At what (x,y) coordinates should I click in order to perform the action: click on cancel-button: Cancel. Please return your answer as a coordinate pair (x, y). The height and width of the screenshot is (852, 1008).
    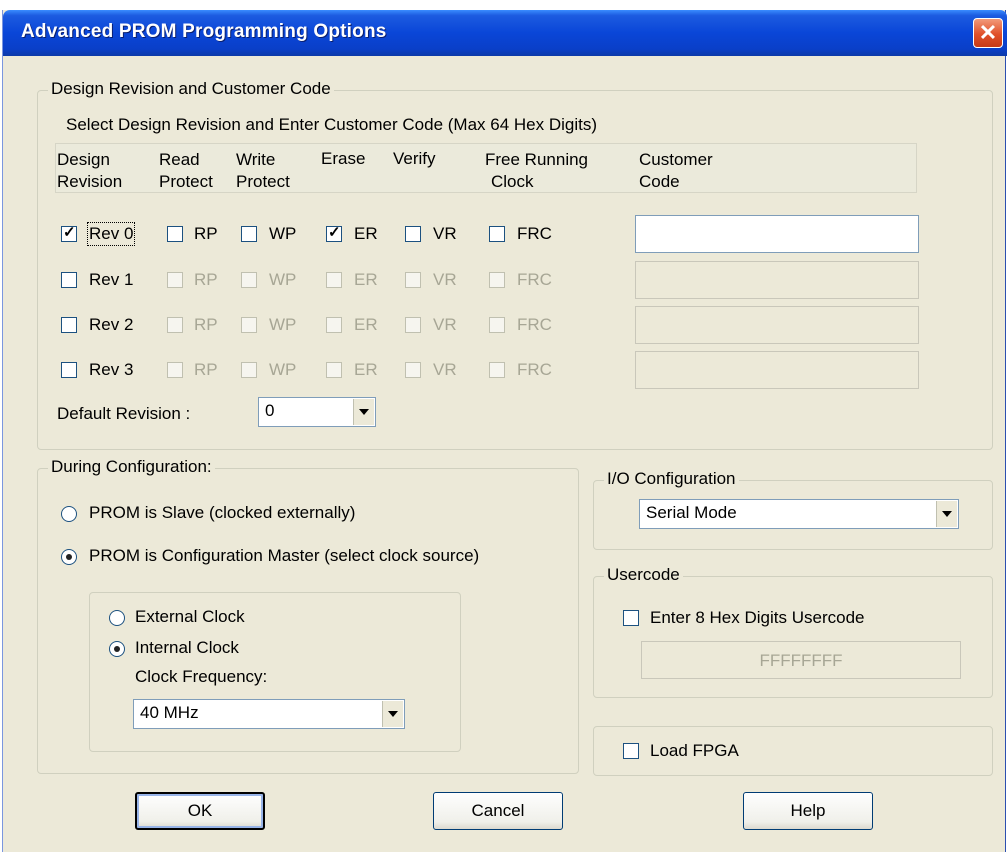
    Looking at the image, I should click on (498, 811).